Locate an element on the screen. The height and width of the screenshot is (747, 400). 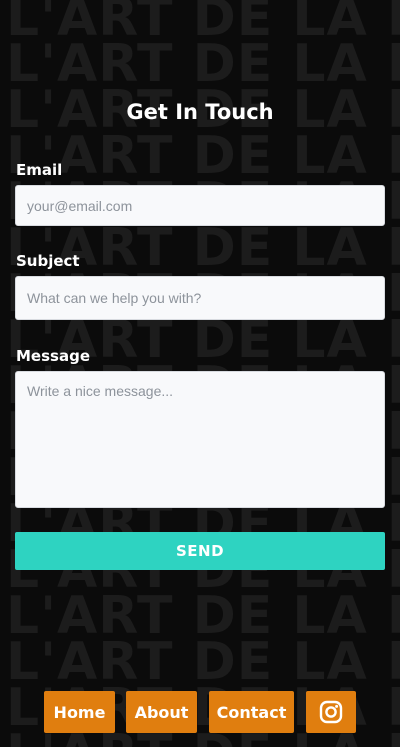
subject-label: Subject is located at coordinates (48, 261).